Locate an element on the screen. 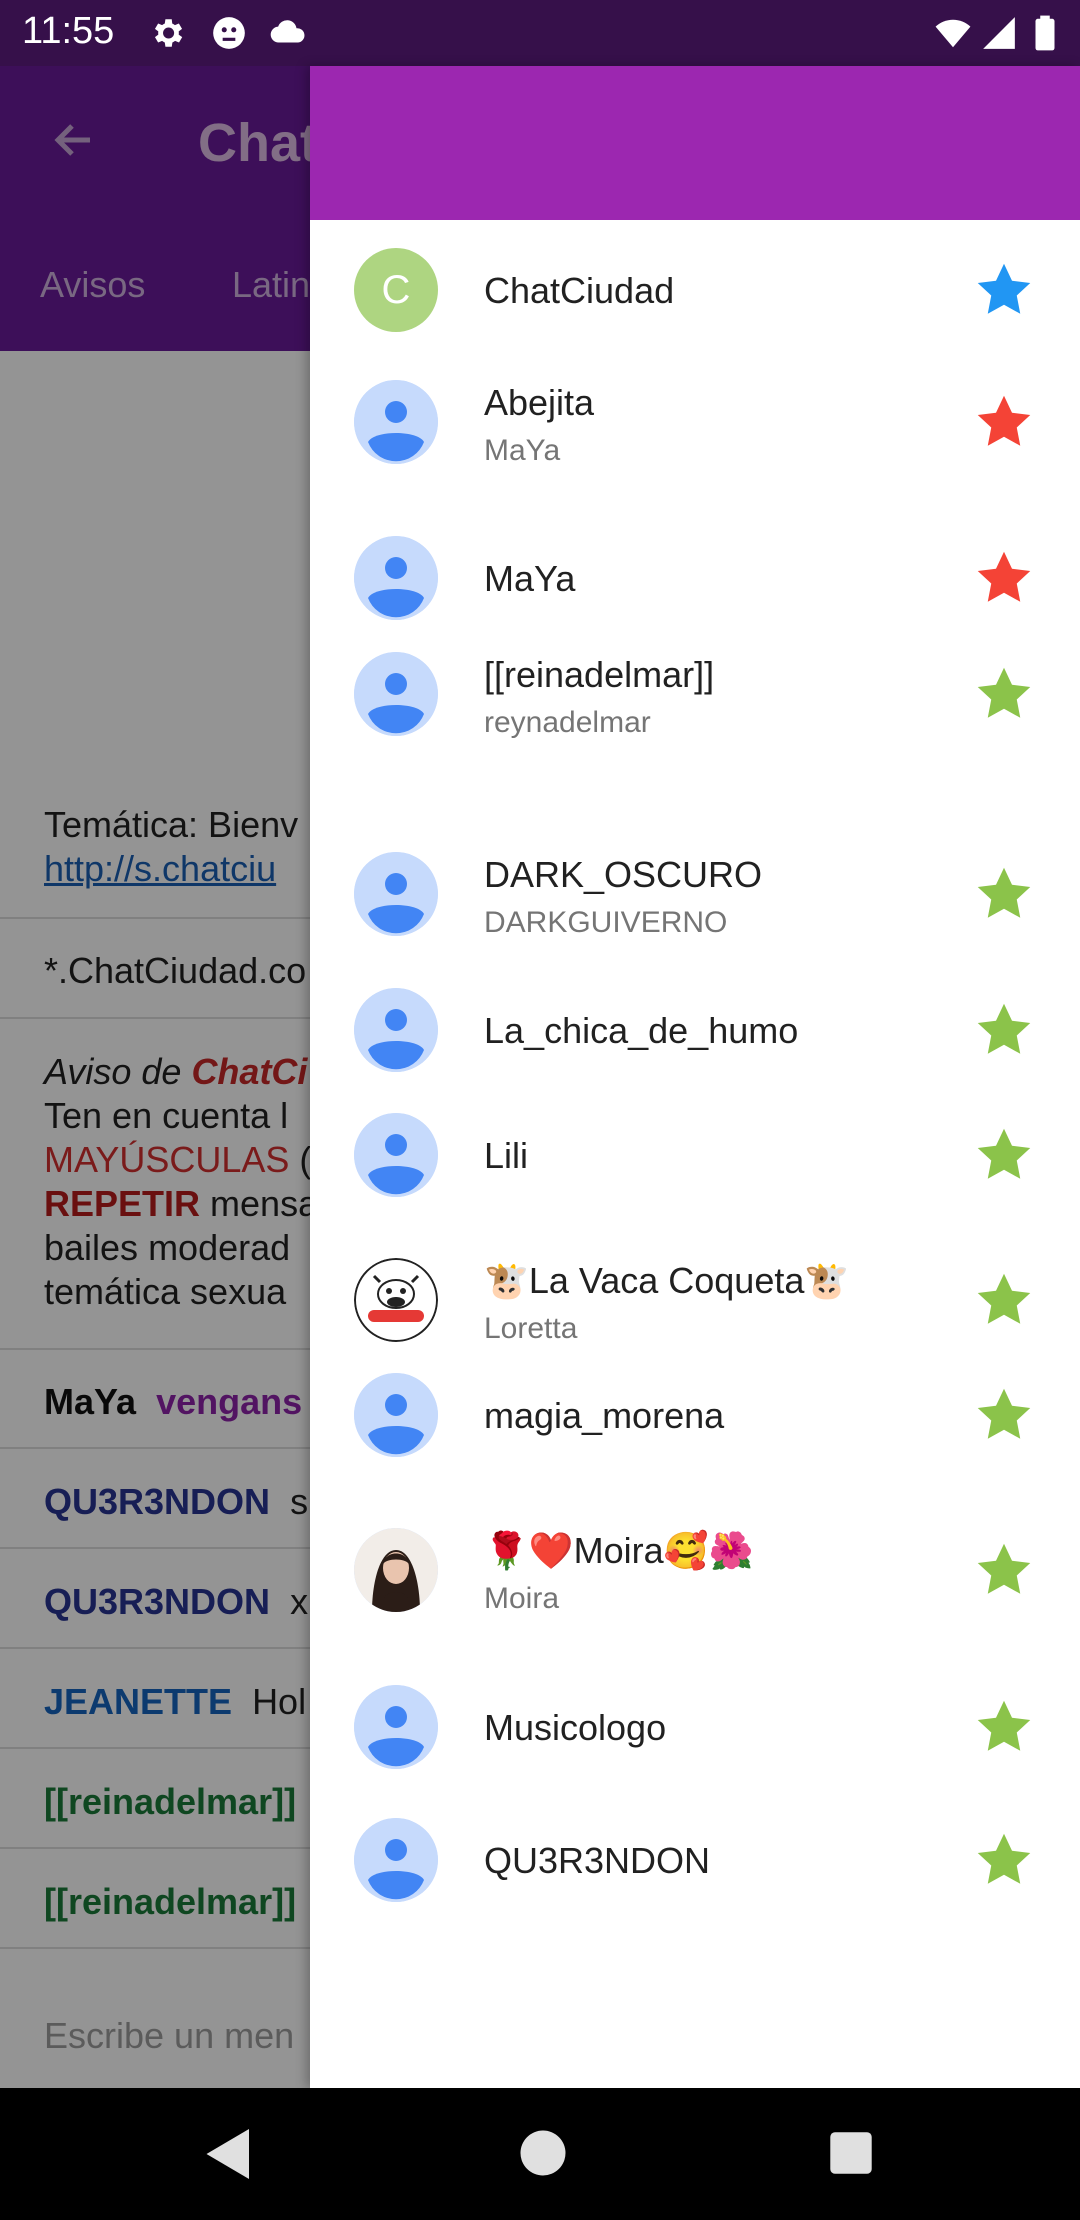 Image resolution: width=1080 pixels, height=2220 pixels. user-name: 🌹❤️Moira🥰🌺 is located at coordinates (619, 1550).